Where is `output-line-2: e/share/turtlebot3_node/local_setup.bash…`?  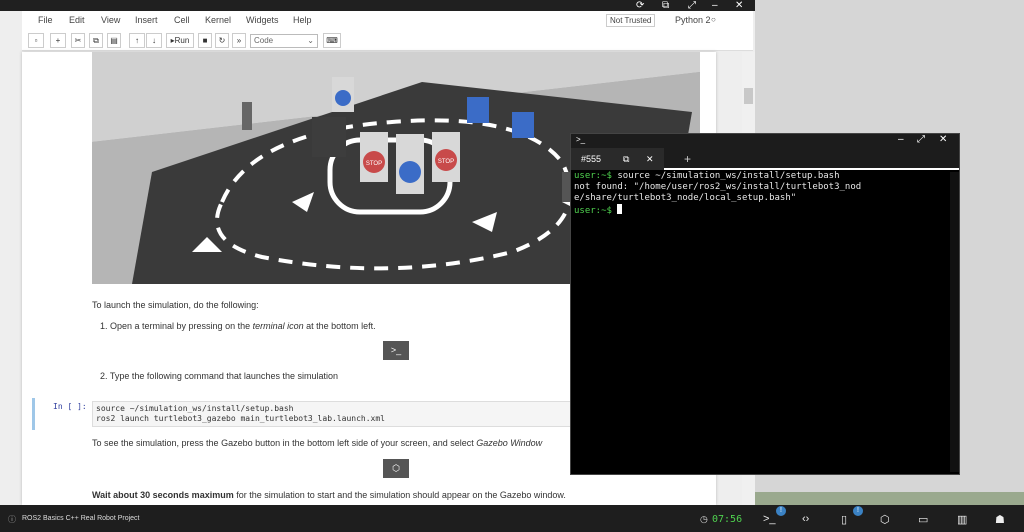
output-line-2: e/share/turtlebot3_node/local_setup.bash… is located at coordinates (685, 198).